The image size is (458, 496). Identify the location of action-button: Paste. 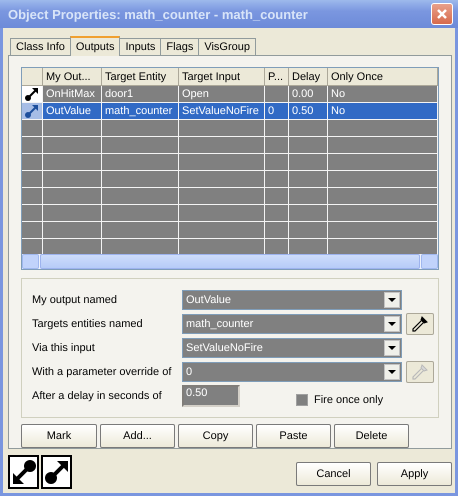
(293, 436).